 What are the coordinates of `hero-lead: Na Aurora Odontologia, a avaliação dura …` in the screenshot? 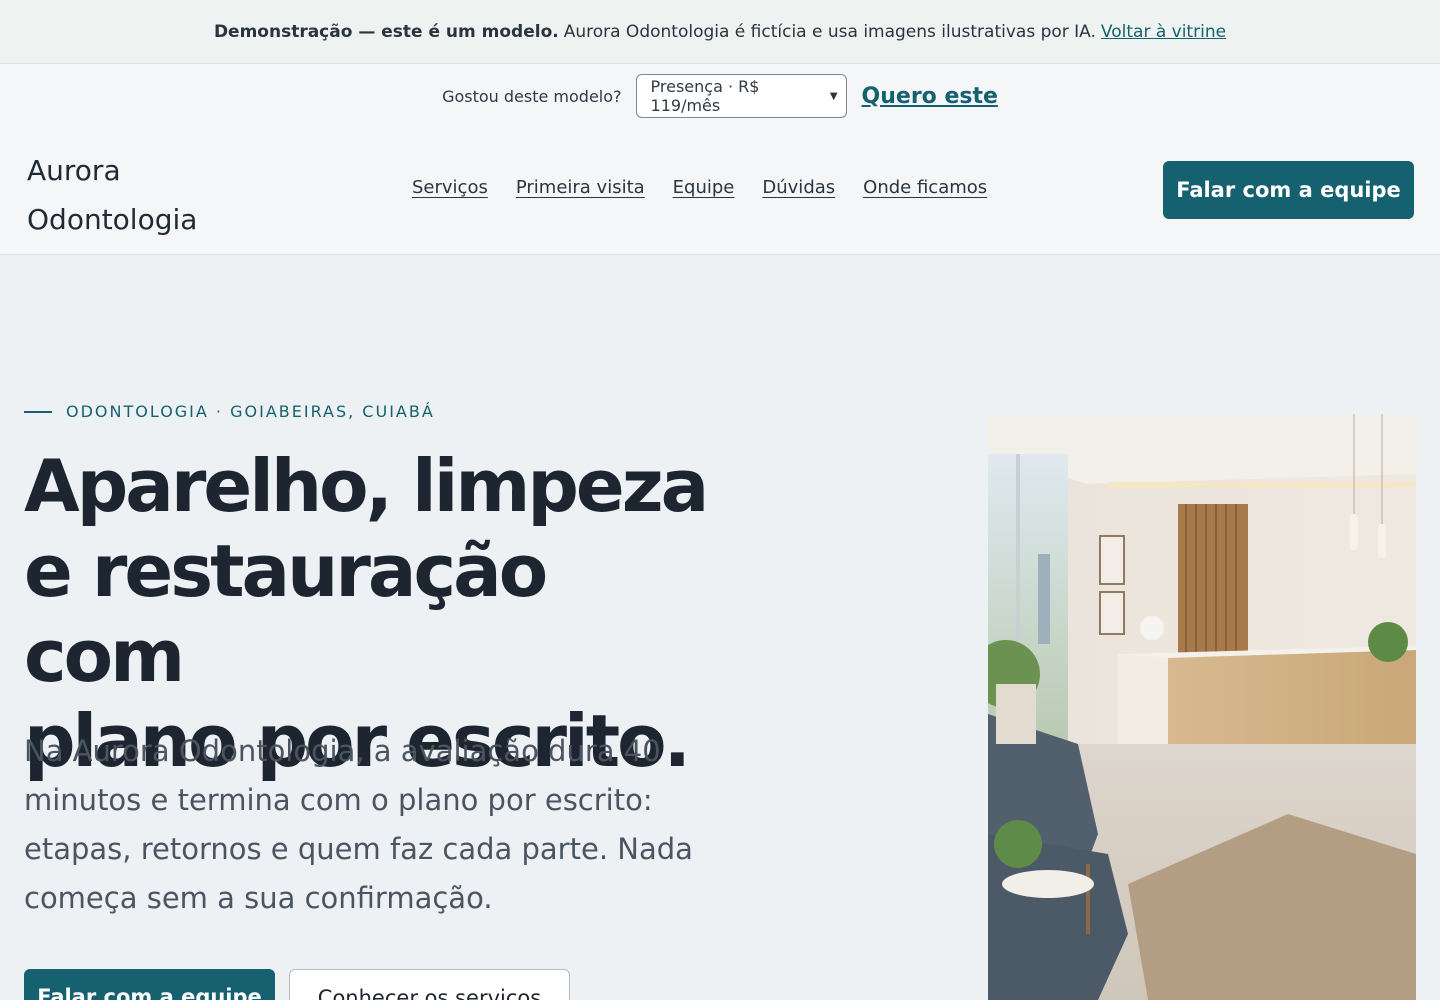 It's located at (358, 824).